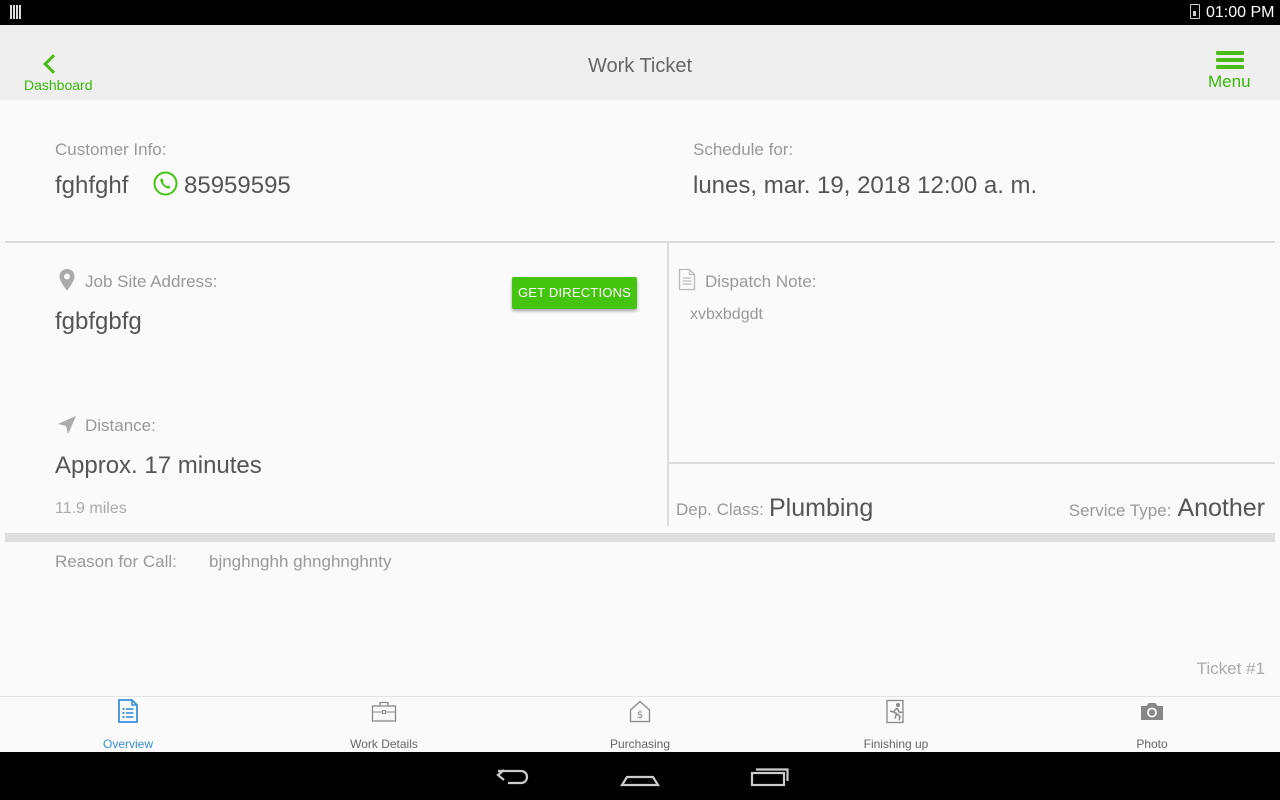 This screenshot has height=800, width=1280. Describe the element at coordinates (128, 725) in the screenshot. I see `tab-overview: Overview` at that location.